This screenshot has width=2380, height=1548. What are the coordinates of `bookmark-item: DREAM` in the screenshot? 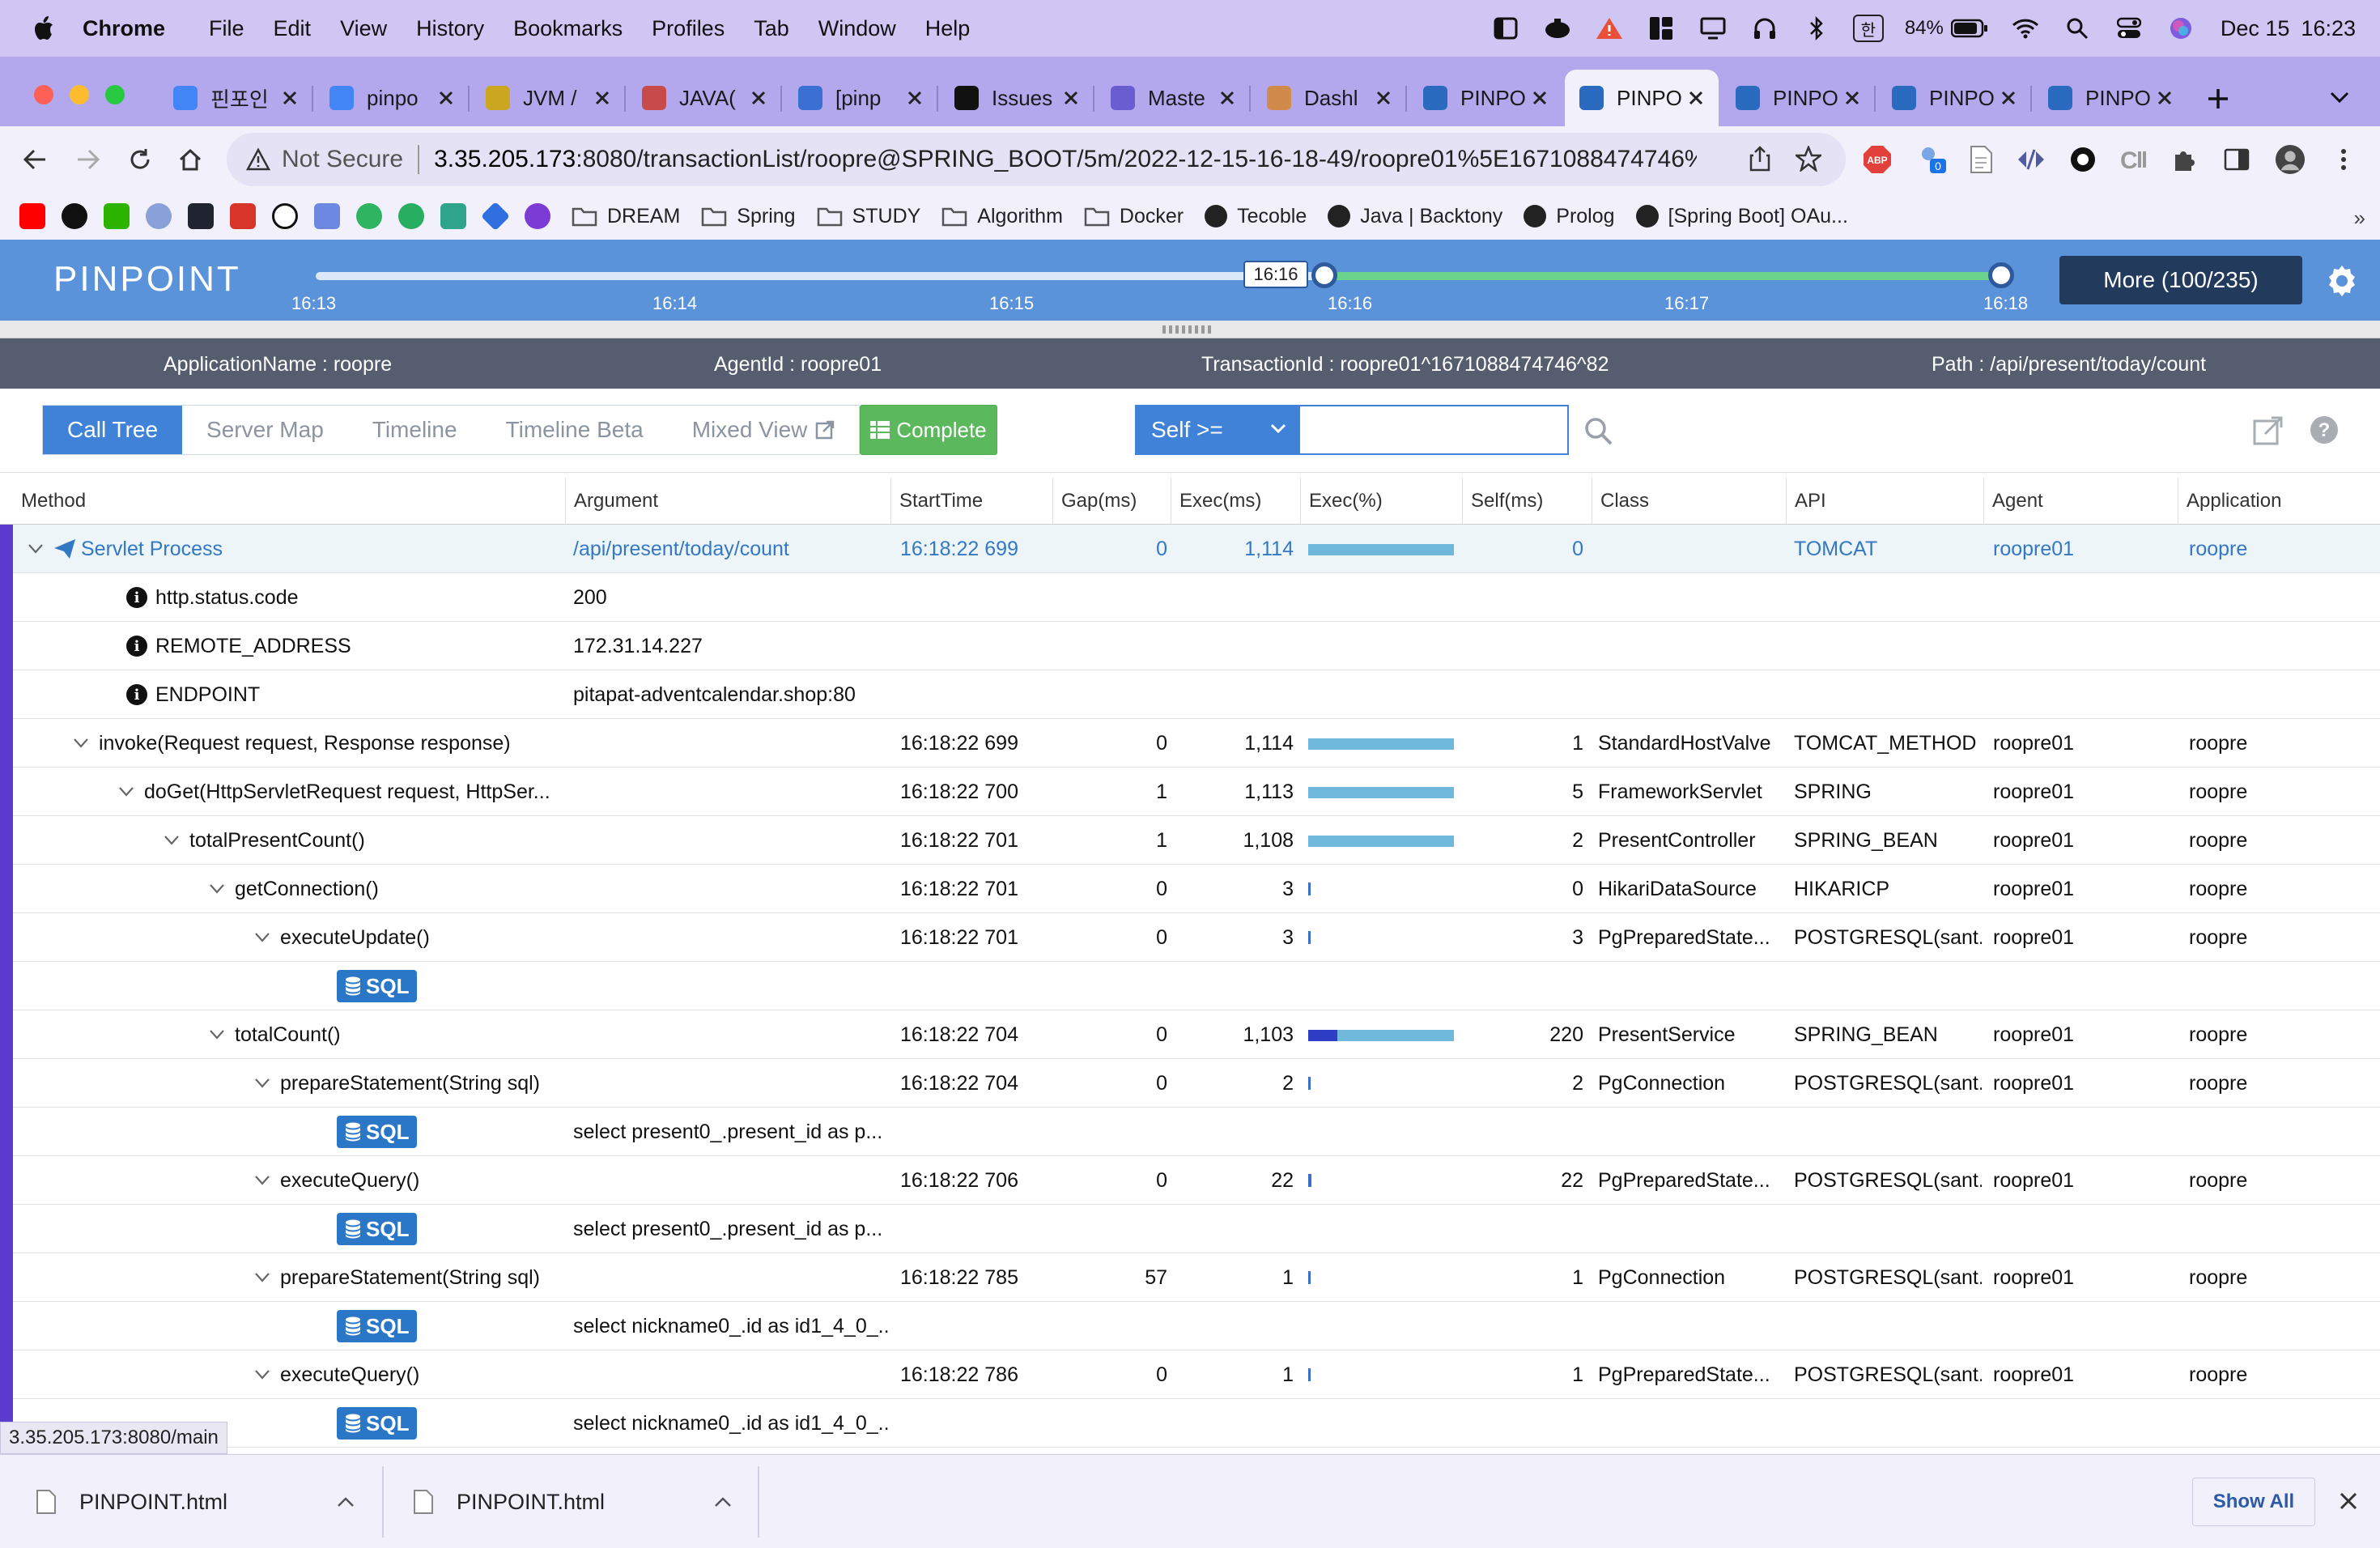 It's located at (626, 217).